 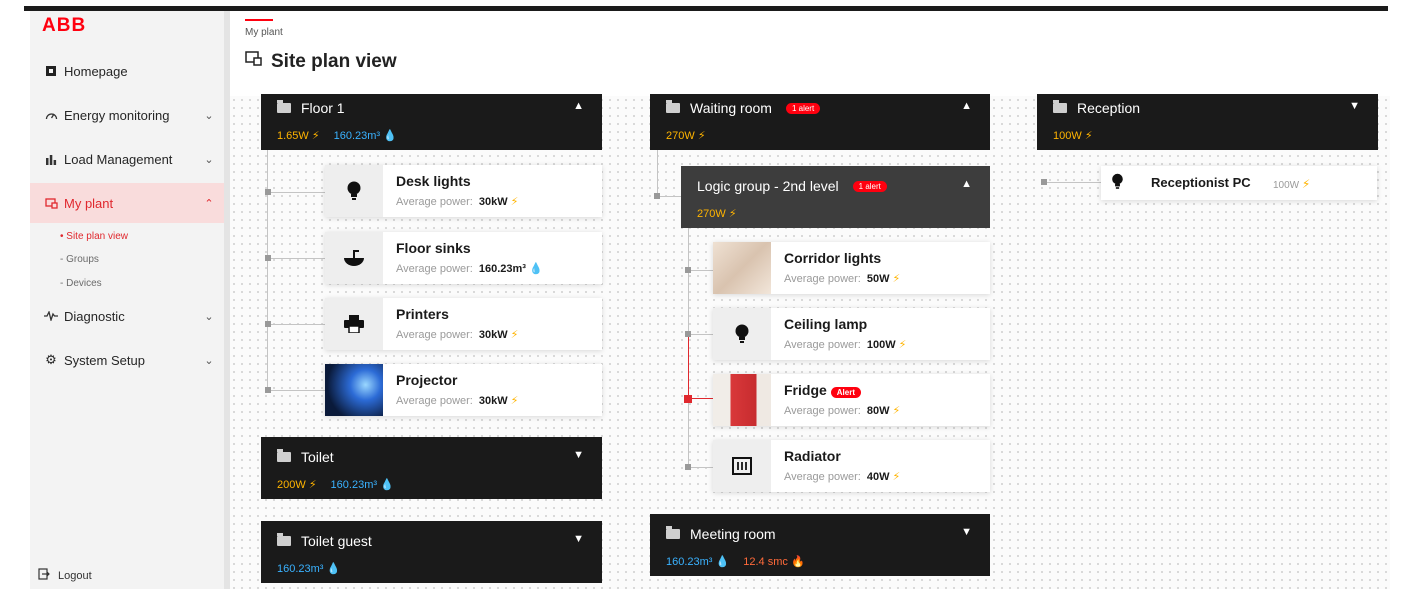 I want to click on connector-node-alert, so click(x=688, y=399).